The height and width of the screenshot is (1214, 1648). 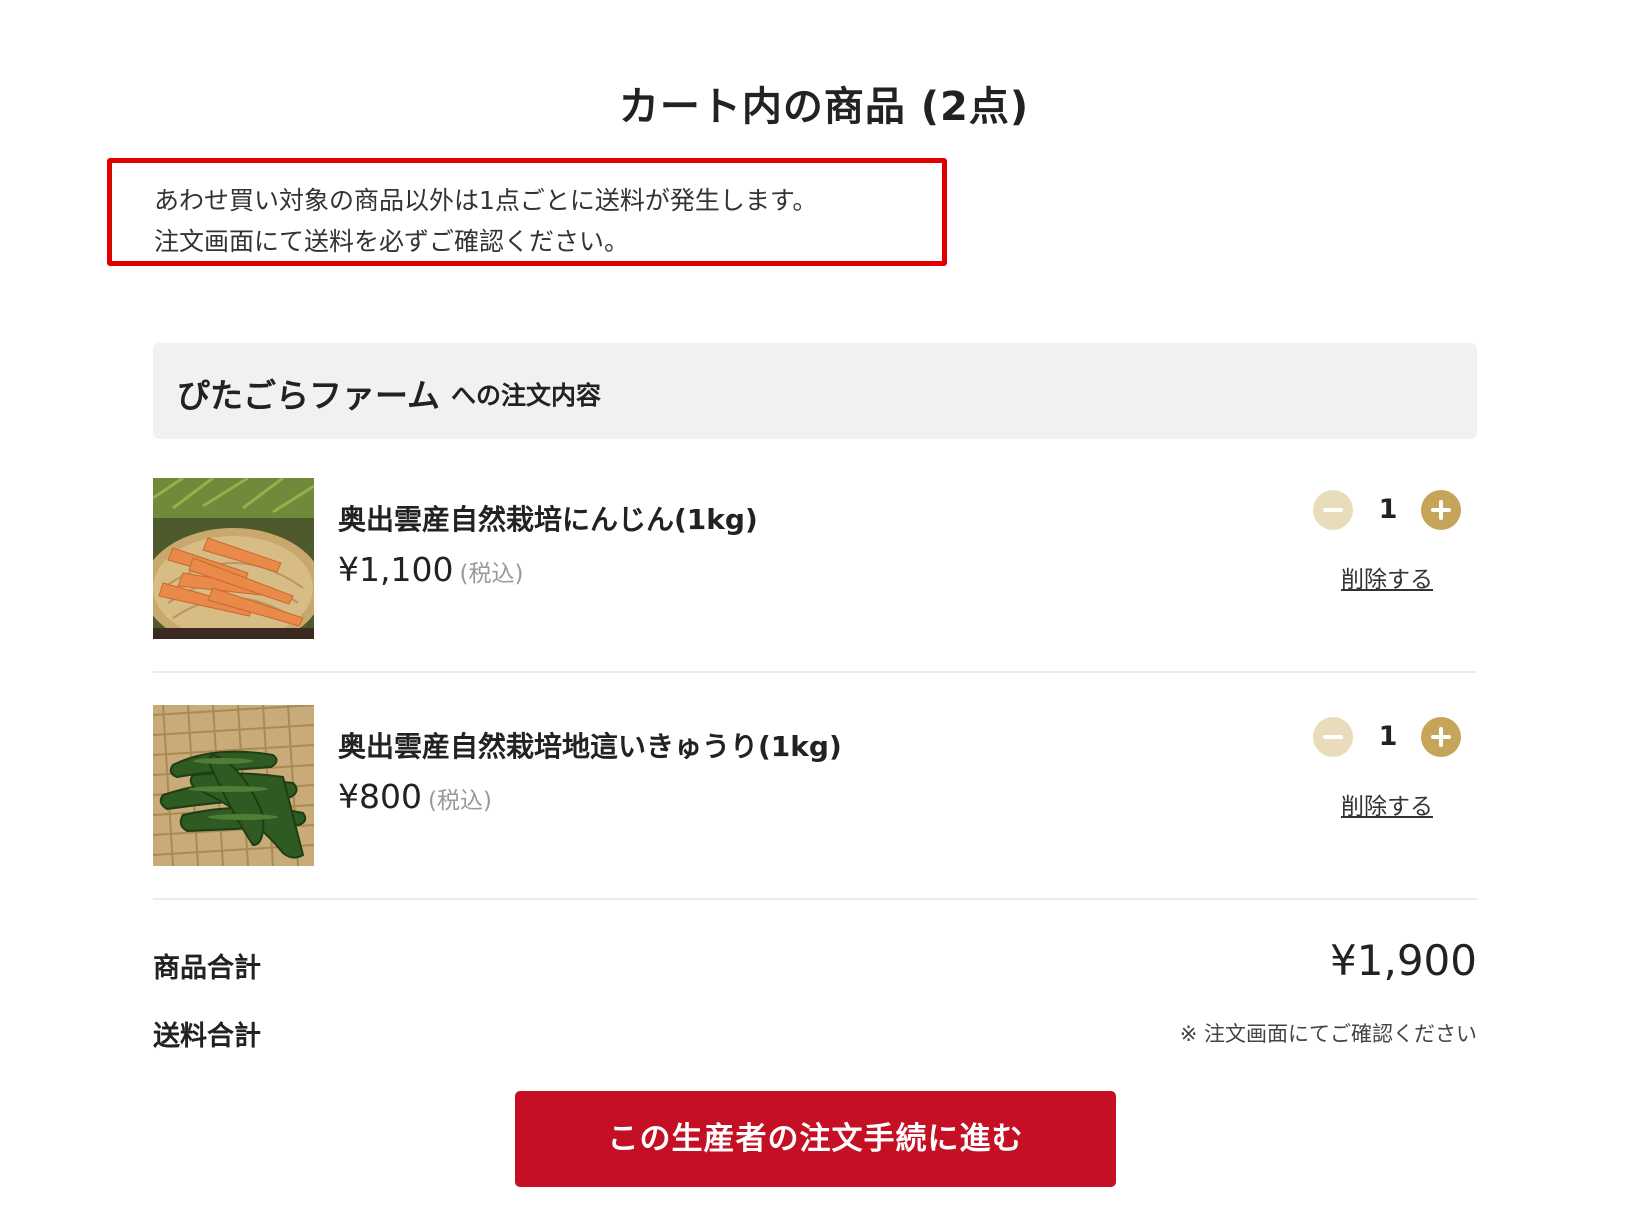 What do you see at coordinates (207, 1036) in the screenshot?
I see `shipping-total-label: 送料合計` at bounding box center [207, 1036].